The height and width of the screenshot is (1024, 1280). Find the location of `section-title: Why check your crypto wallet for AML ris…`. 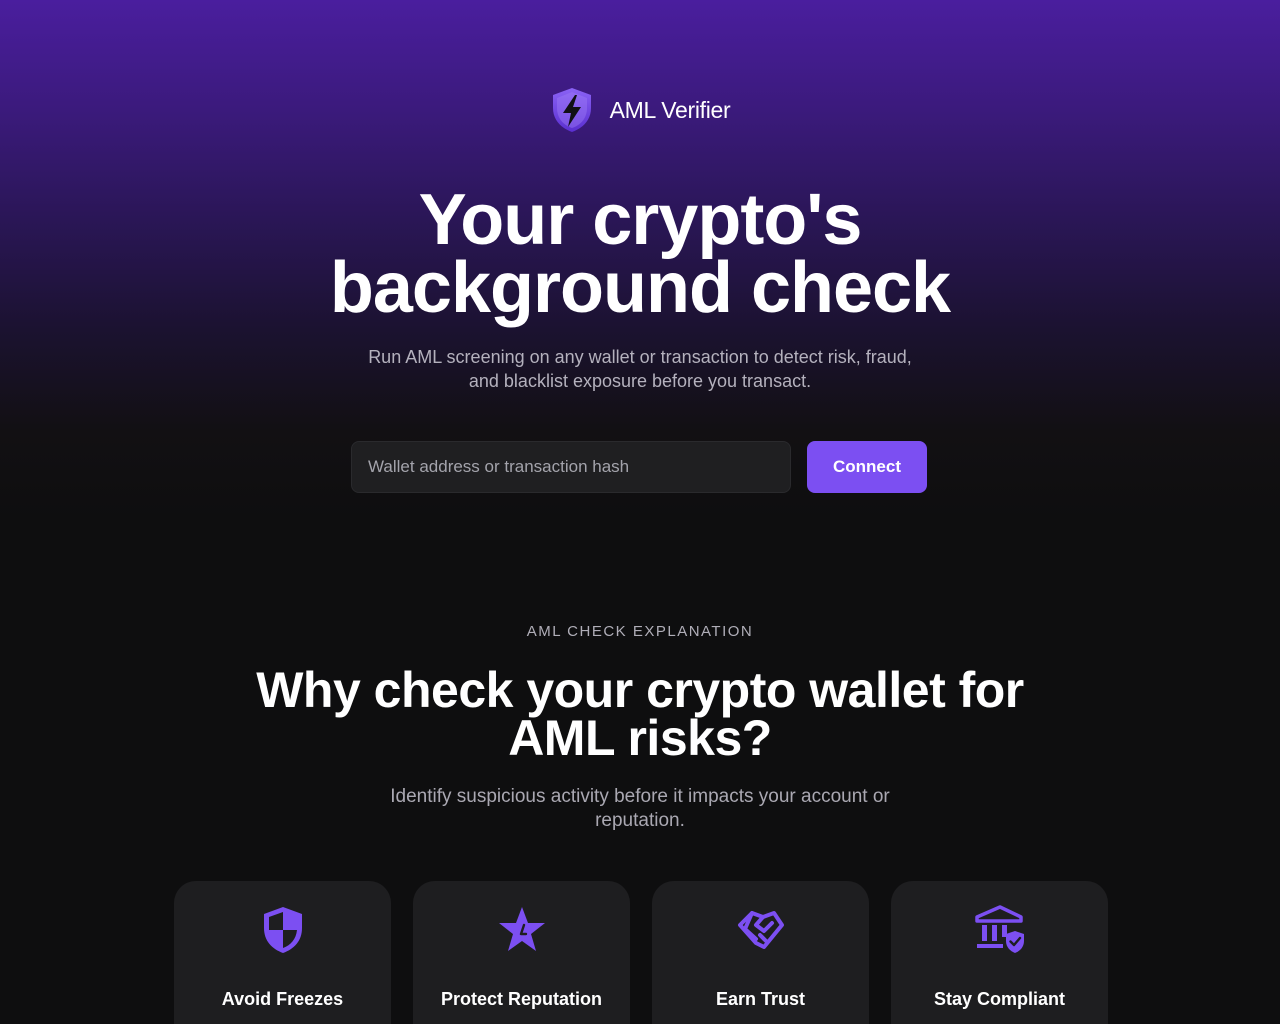

section-title: Why check your crypto wallet for AML ris… is located at coordinates (640, 714).